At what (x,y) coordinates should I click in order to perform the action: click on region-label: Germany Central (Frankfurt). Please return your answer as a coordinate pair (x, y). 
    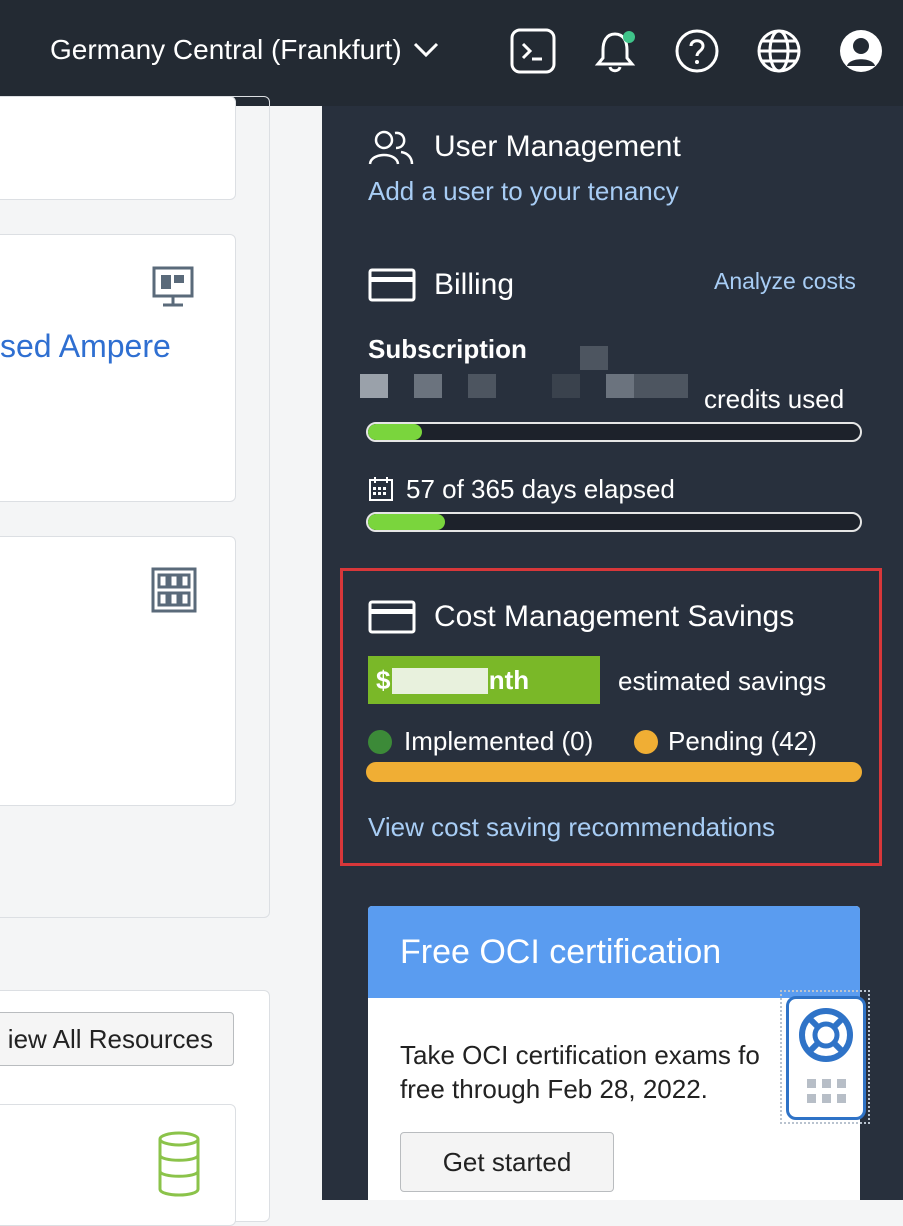
    Looking at the image, I should click on (226, 49).